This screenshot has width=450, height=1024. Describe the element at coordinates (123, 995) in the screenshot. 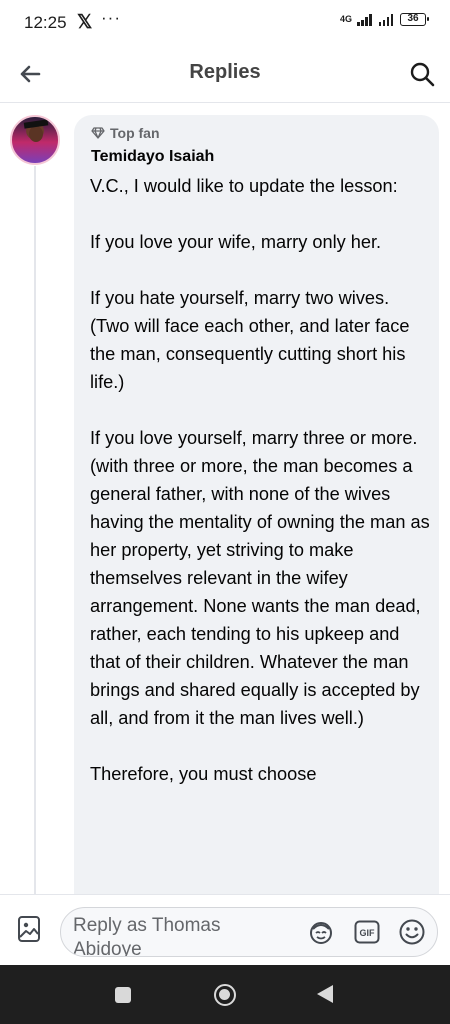

I see `recent-apps-button` at that location.